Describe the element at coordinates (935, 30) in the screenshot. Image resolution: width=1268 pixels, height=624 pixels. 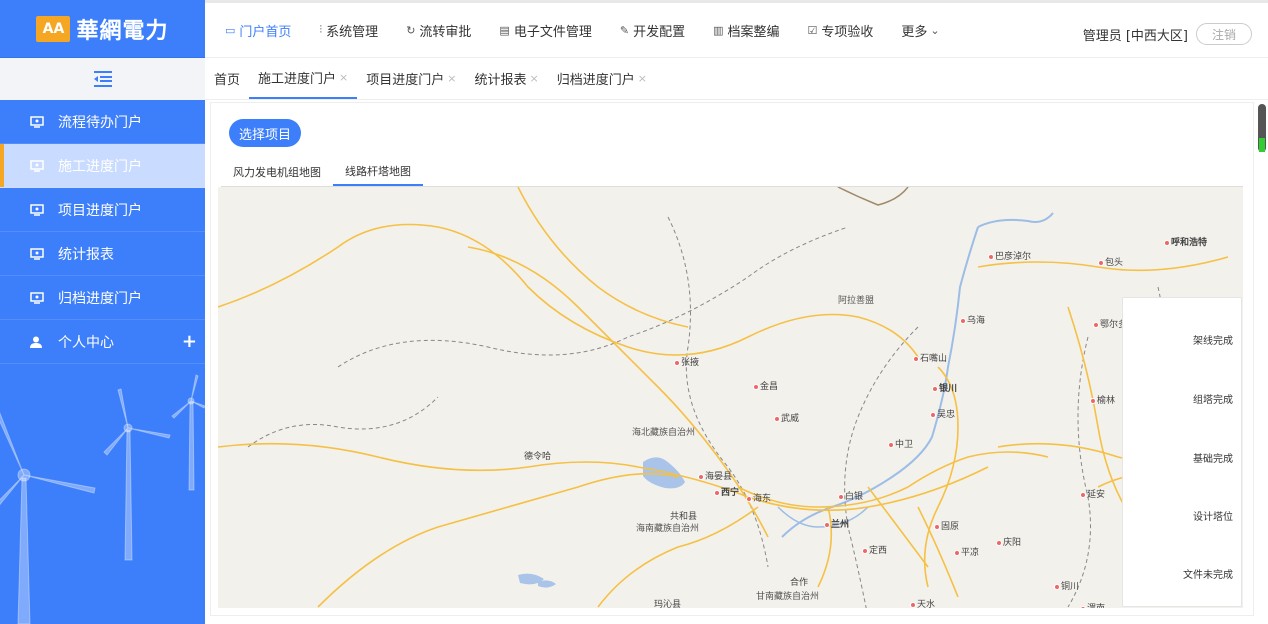
I see `chevron-down-icon: ⌄` at that location.